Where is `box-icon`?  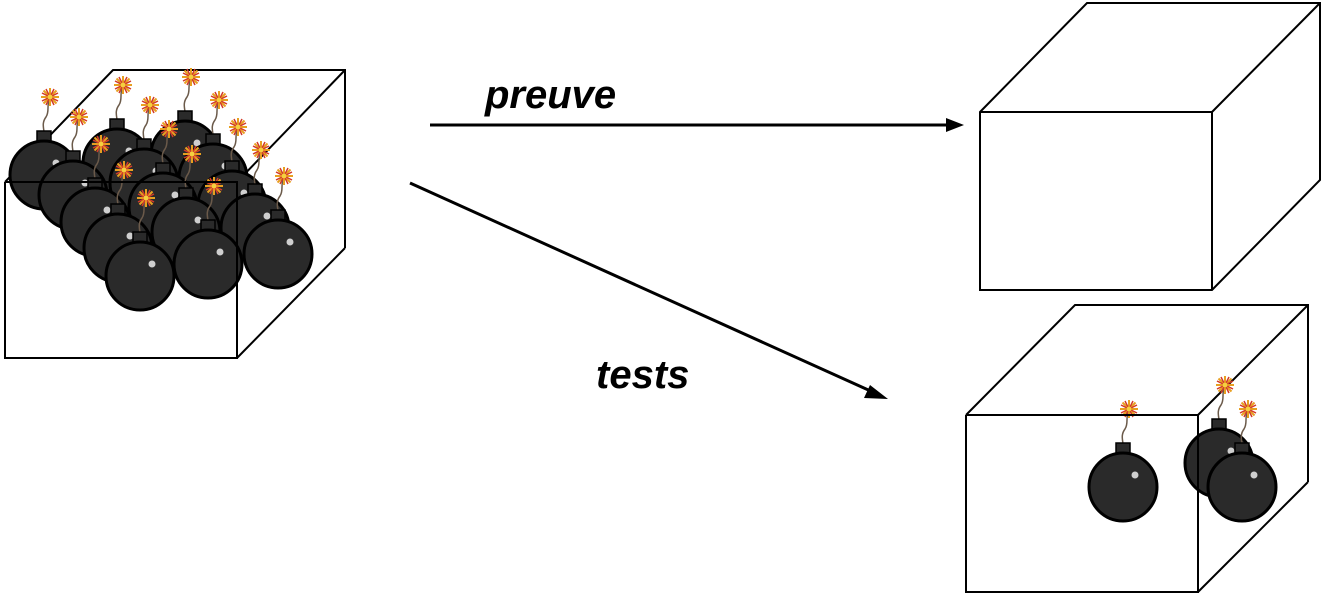 box-icon is located at coordinates (1150, 146).